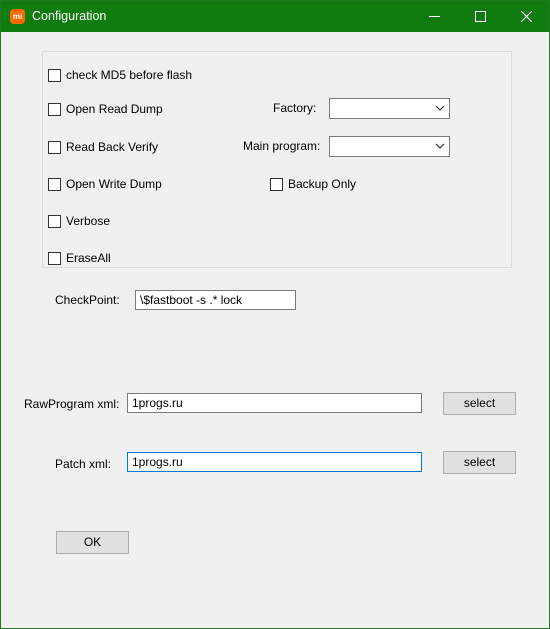  Describe the element at coordinates (87, 300) in the screenshot. I see `checkpoint-label: CheckPoint:` at that location.